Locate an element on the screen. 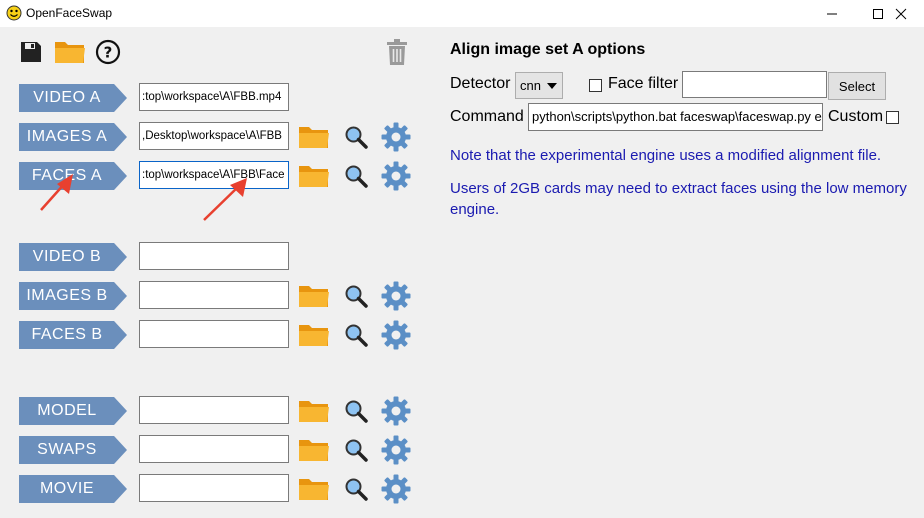  options-title: Align image set A options is located at coordinates (548, 49).